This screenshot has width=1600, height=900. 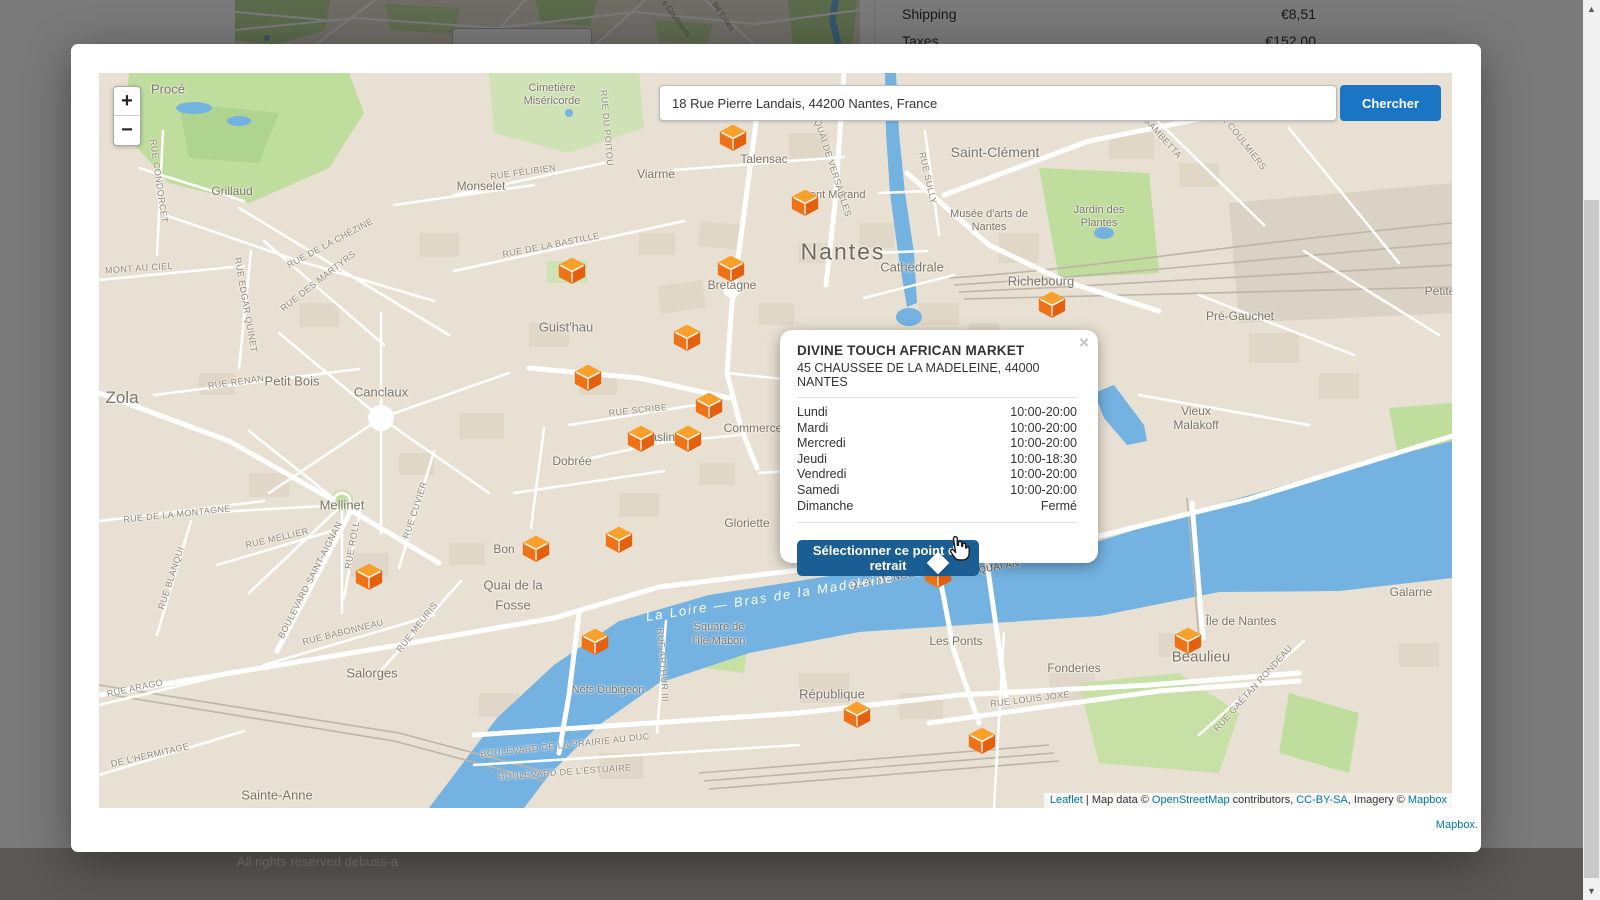 I want to click on map-label: Jardin des, so click(x=1099, y=210).